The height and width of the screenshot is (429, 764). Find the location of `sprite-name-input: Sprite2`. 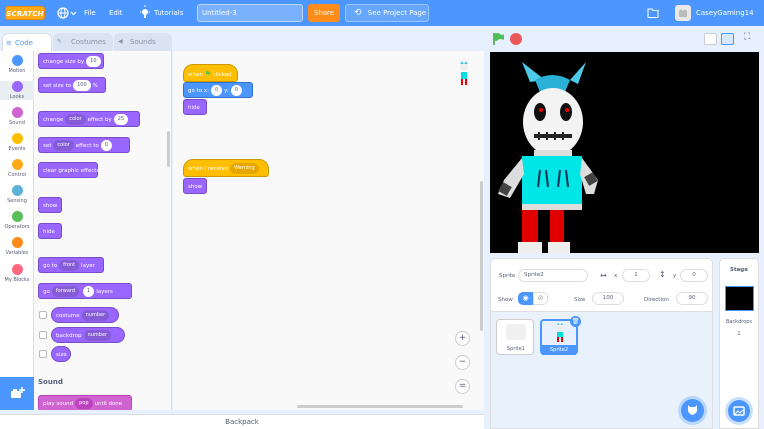

sprite-name-input: Sprite2 is located at coordinates (553, 275).